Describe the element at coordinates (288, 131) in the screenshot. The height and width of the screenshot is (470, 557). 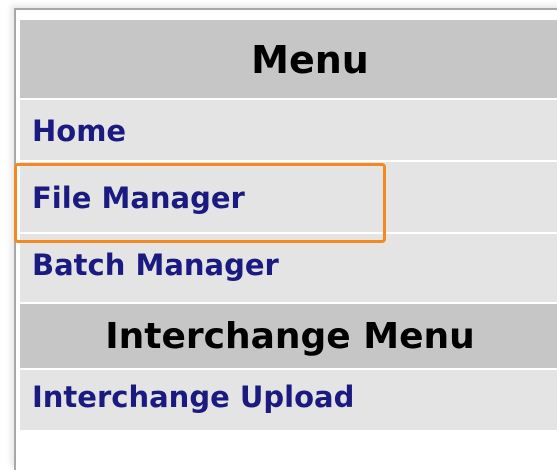
I see `menu-item-home: Home` at that location.